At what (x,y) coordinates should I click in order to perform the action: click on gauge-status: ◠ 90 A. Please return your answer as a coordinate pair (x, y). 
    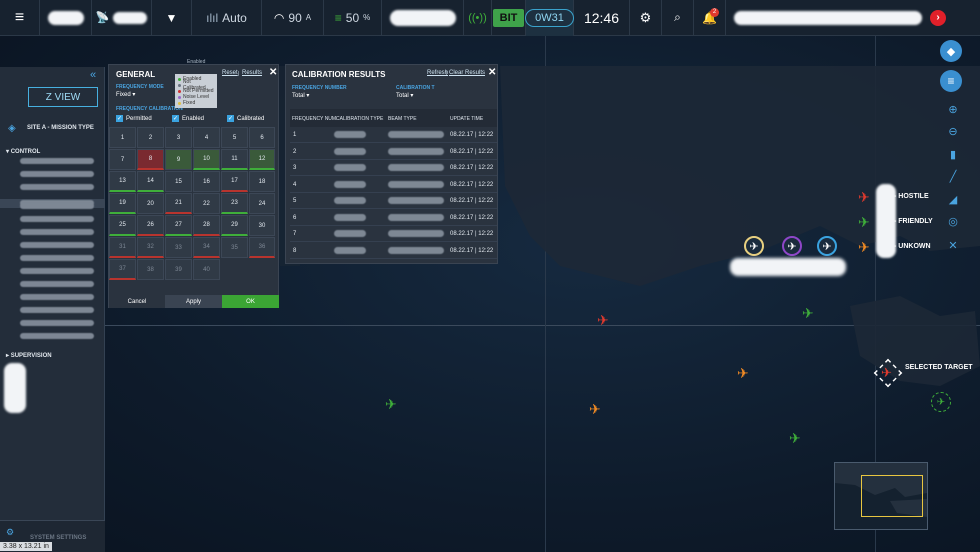
    Looking at the image, I should click on (293, 18).